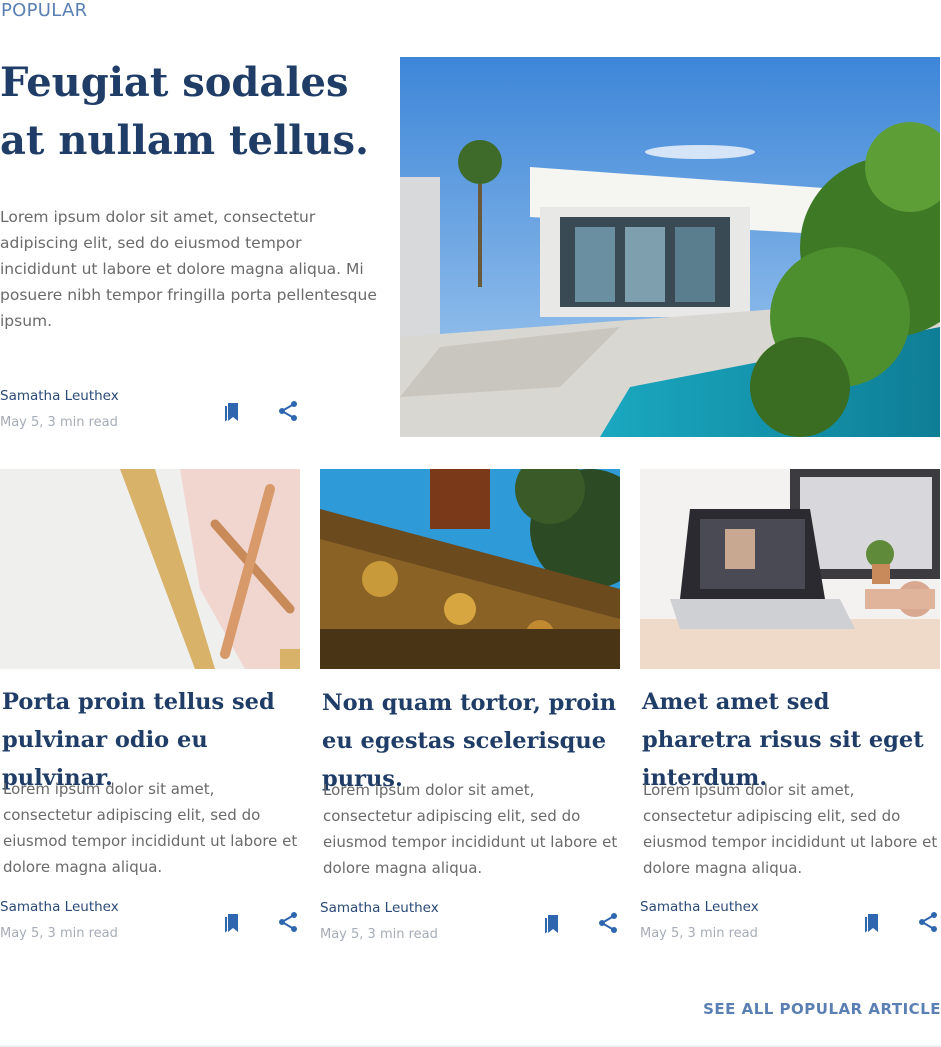 The width and height of the screenshot is (941, 1047). Describe the element at coordinates (44, 10) in the screenshot. I see `section-label: POPULAR` at that location.